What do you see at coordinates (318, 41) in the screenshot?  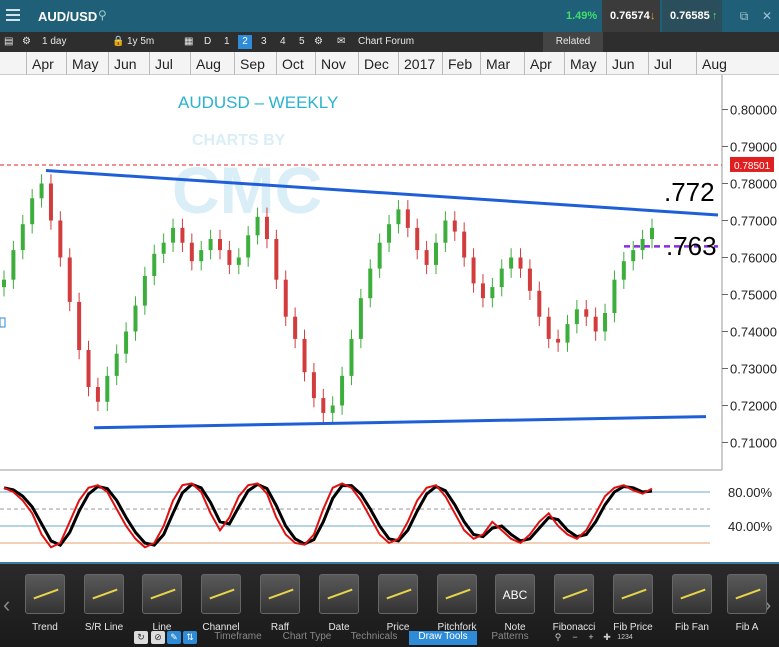 I see `chart-settings-gear-icon: ⚙` at bounding box center [318, 41].